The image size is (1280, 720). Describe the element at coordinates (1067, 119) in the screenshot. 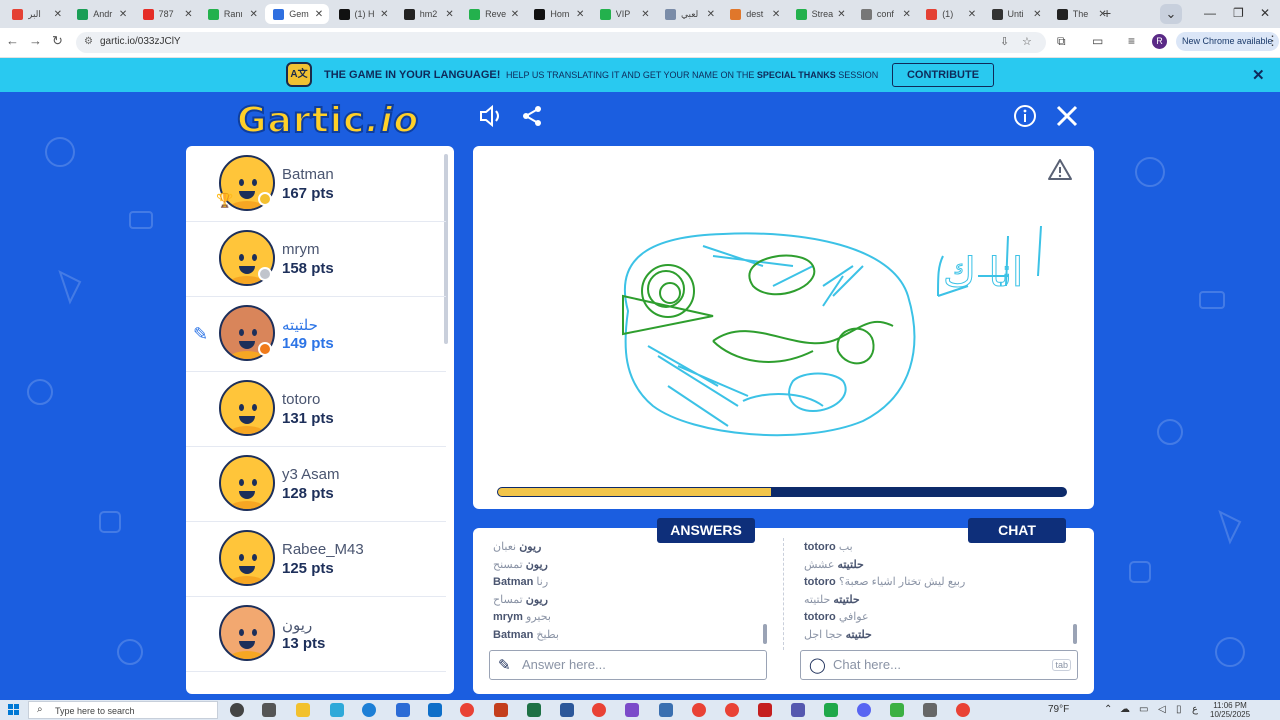

I see `exit-game-icon` at that location.